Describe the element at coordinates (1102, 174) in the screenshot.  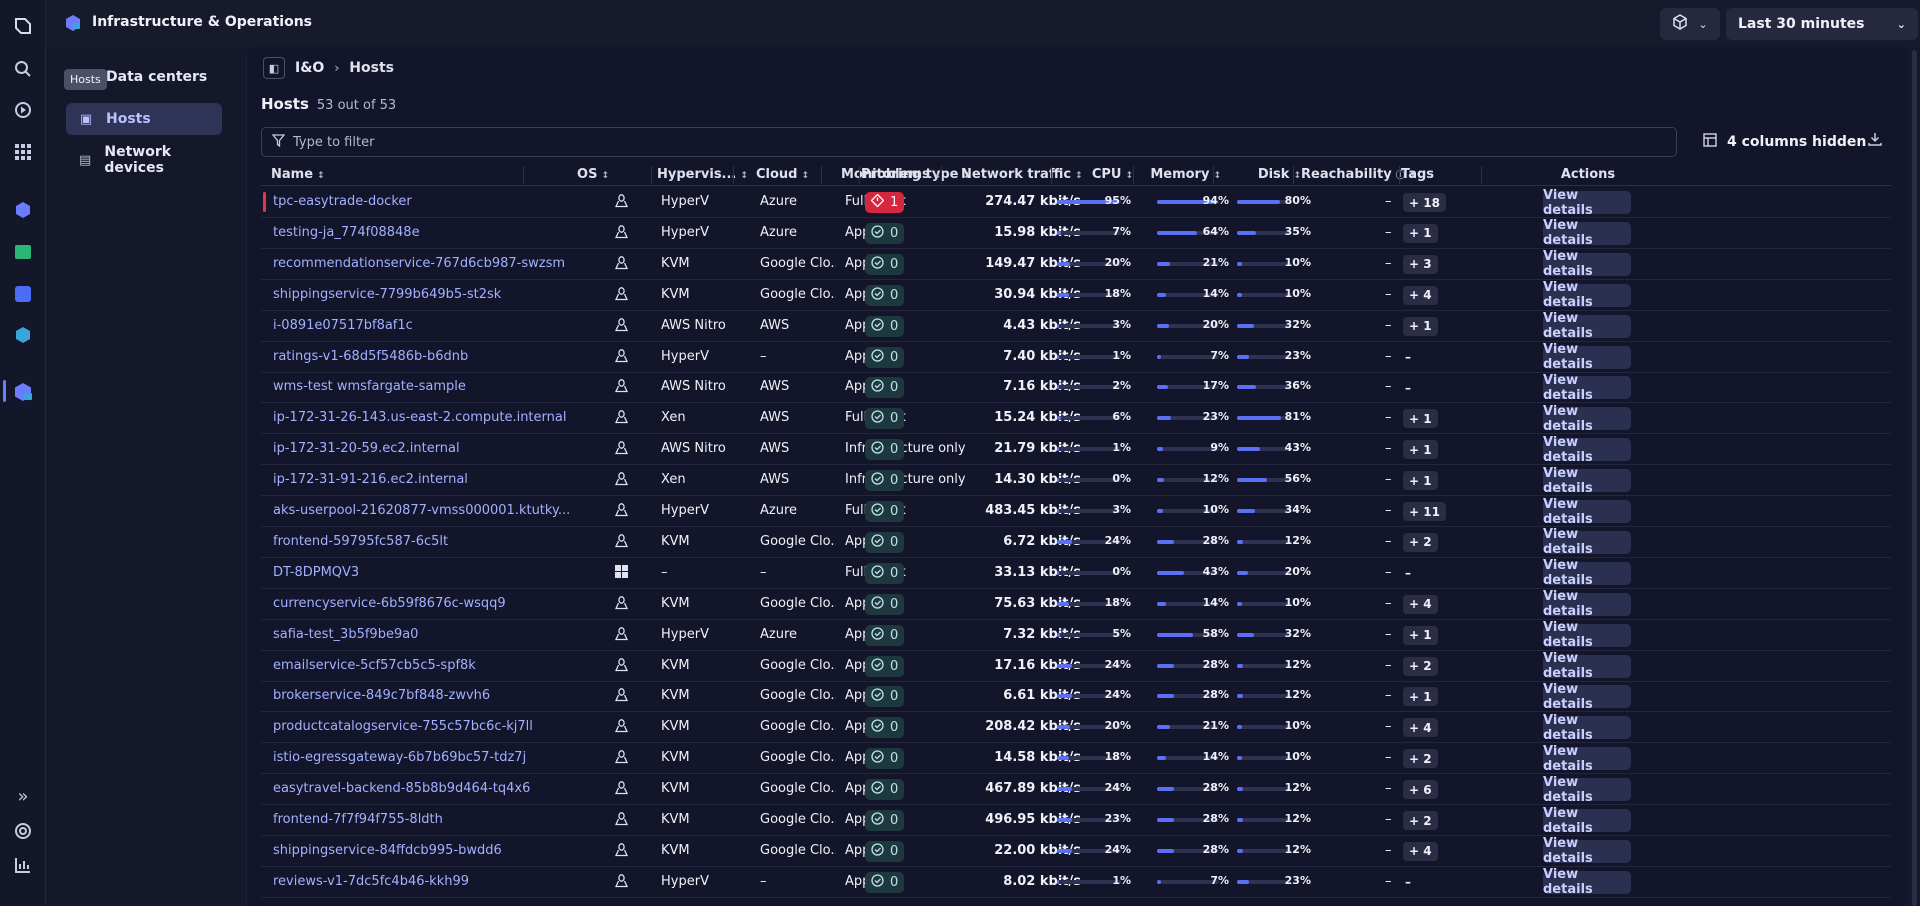
I see `column-header-cpu: CPU ↕` at that location.